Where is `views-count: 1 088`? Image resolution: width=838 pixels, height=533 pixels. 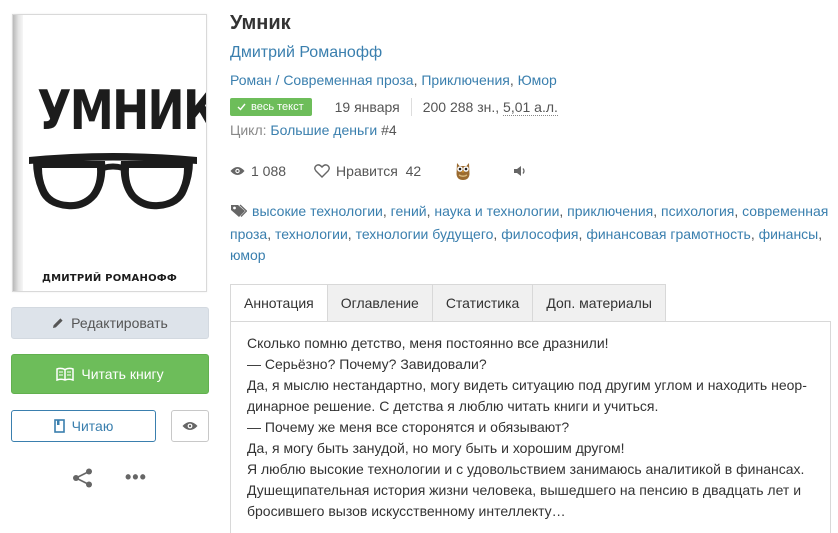
views-count: 1 088 is located at coordinates (269, 171).